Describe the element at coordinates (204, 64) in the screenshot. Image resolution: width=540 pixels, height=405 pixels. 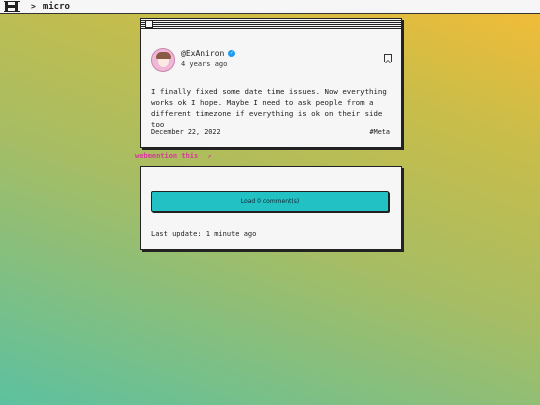
I see `post-time-ago: 4 years ago` at that location.